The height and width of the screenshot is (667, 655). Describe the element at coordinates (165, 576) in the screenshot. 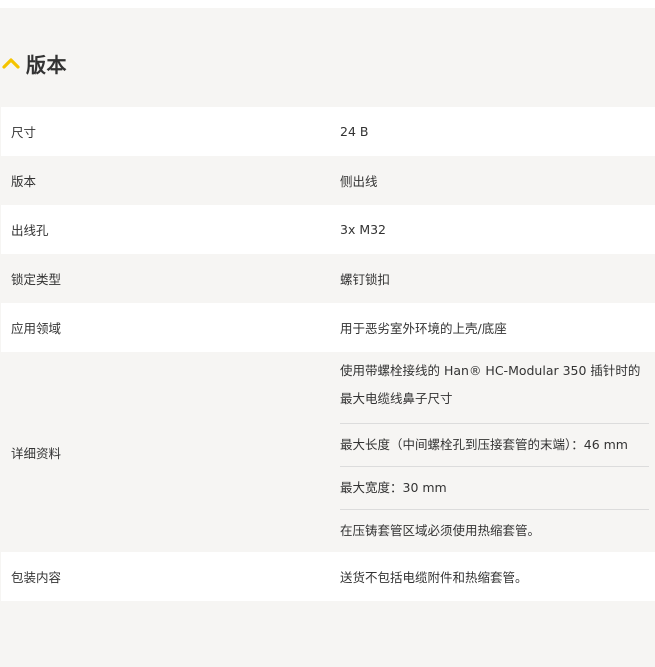

I see `package-label: 包装内容` at that location.